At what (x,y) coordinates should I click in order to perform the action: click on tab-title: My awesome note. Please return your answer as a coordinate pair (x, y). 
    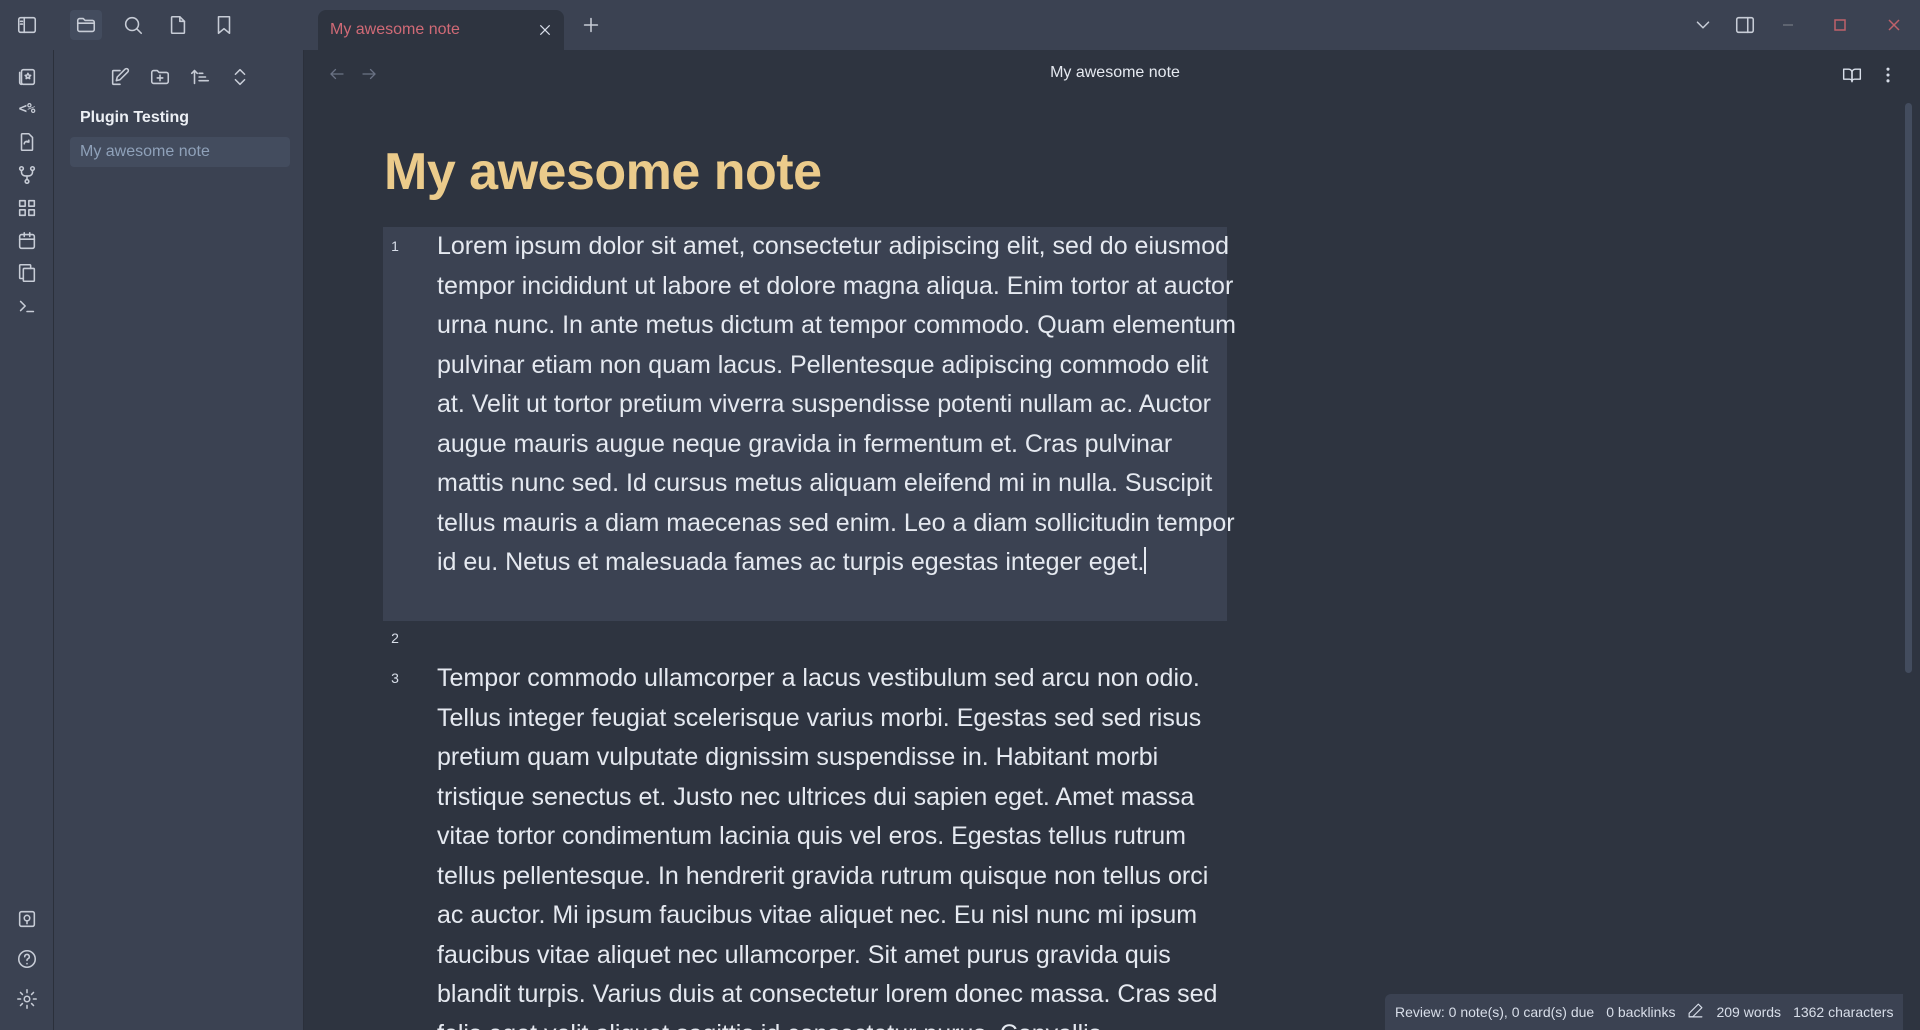
    Looking at the image, I should click on (395, 29).